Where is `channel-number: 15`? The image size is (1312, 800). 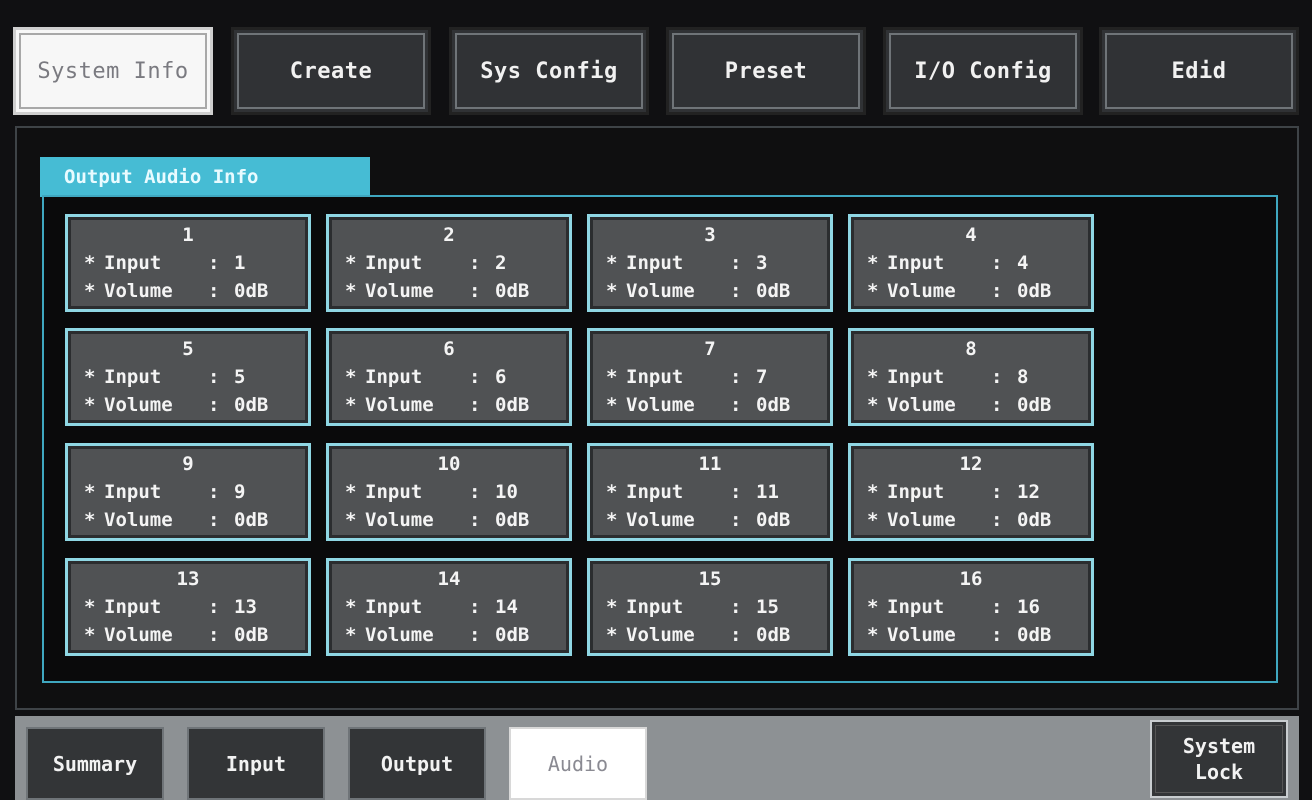
channel-number: 15 is located at coordinates (710, 579).